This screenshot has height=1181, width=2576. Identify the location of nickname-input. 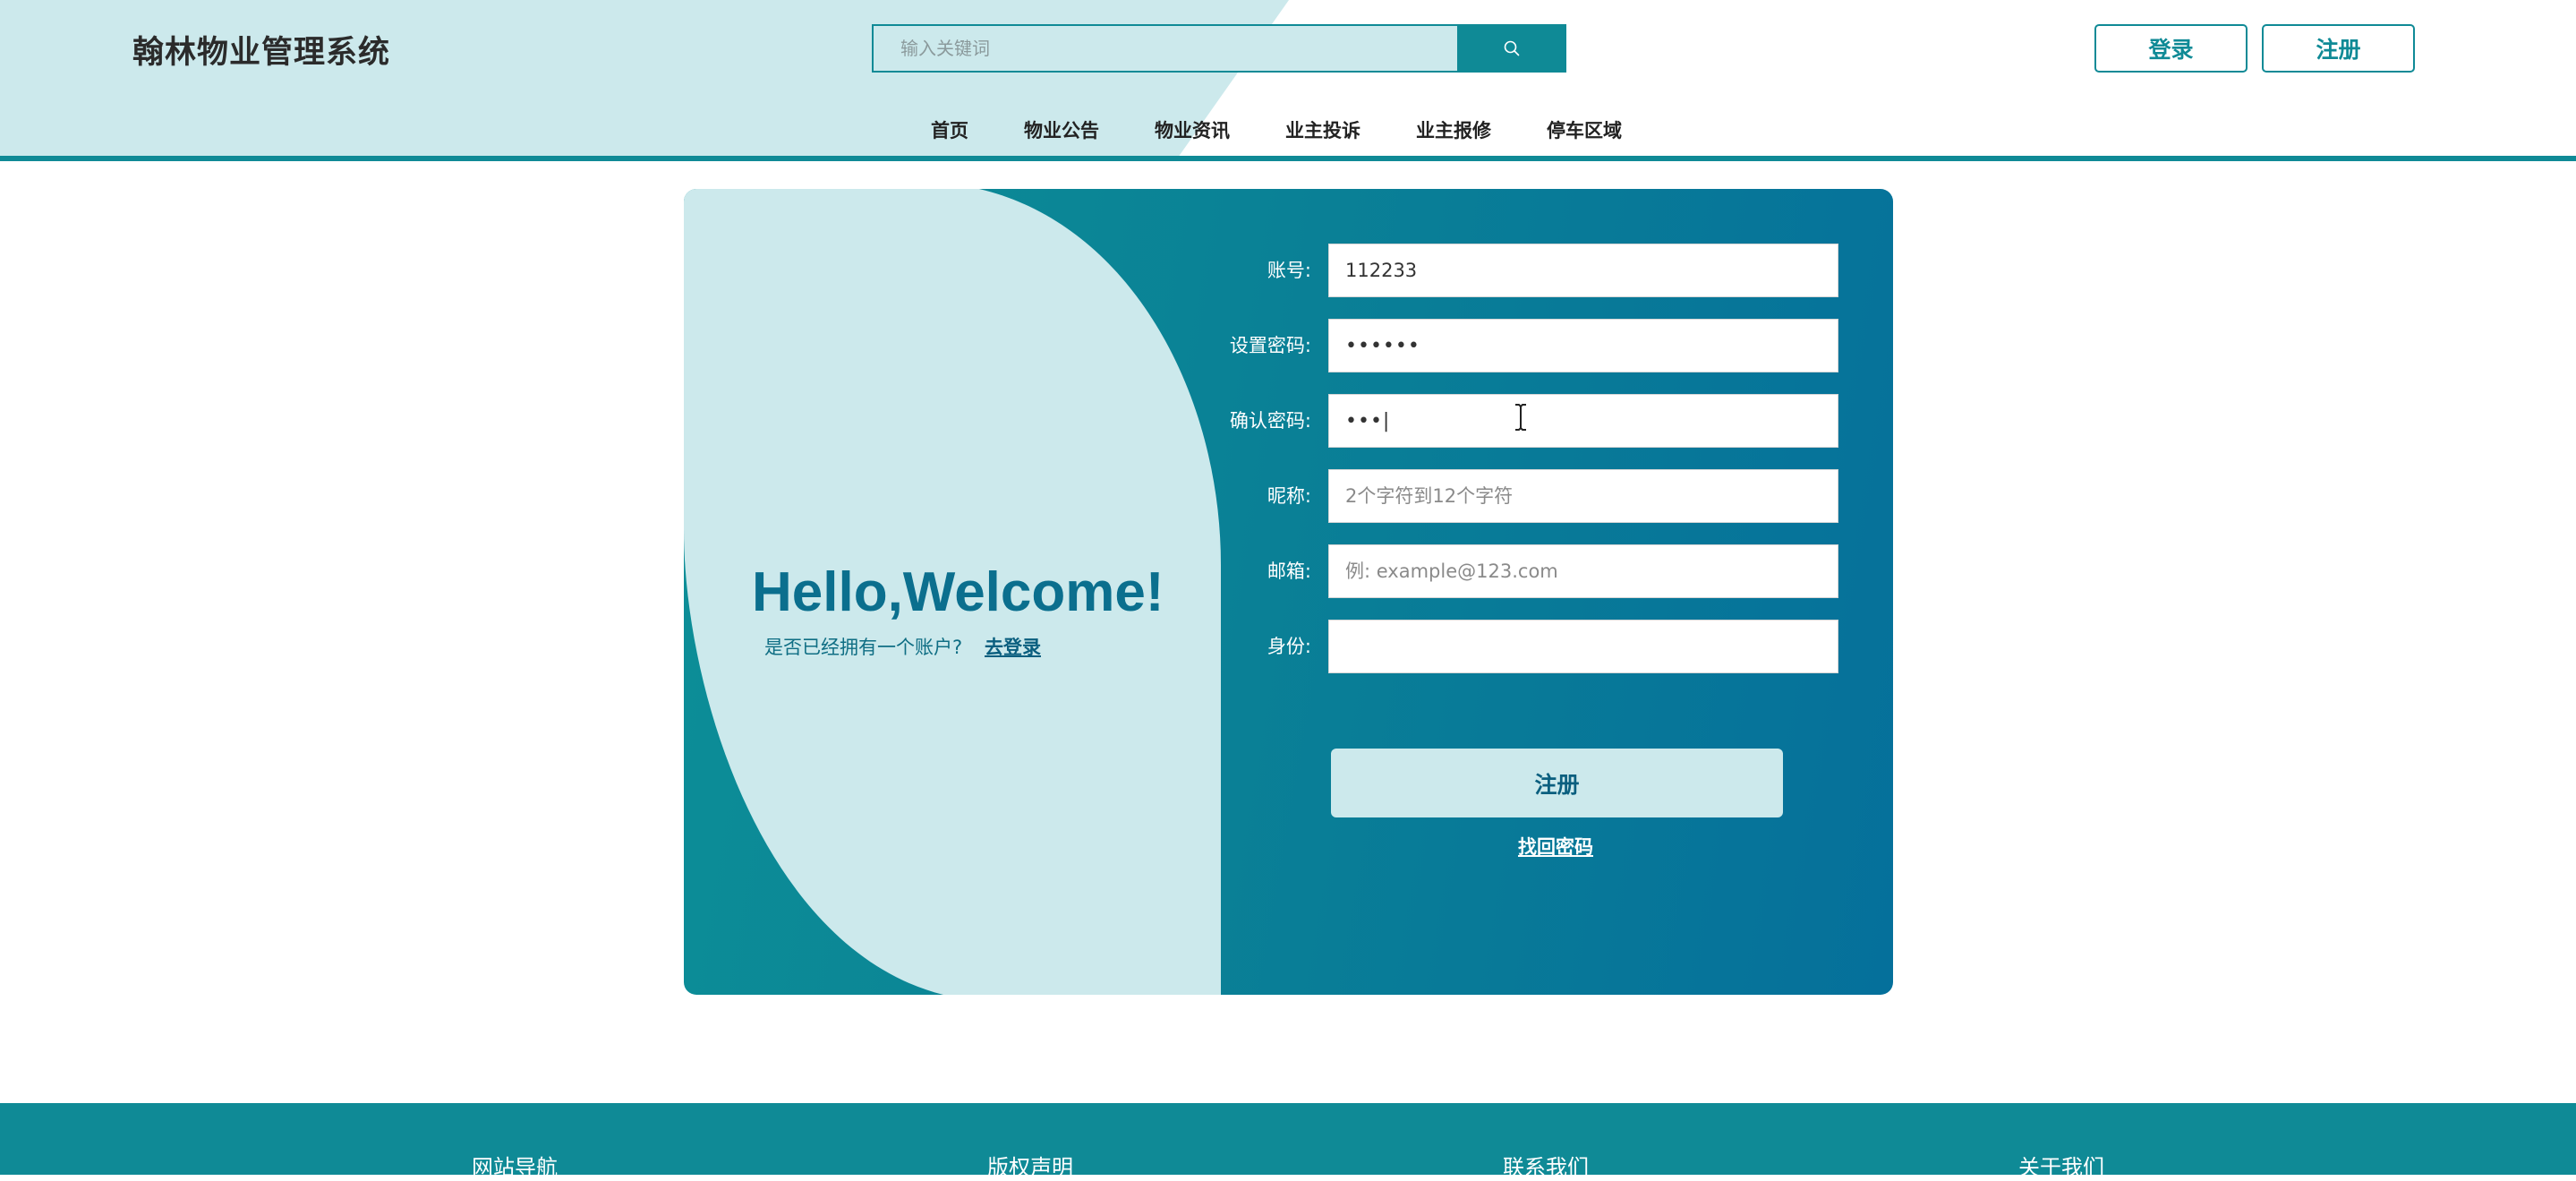
(1583, 496).